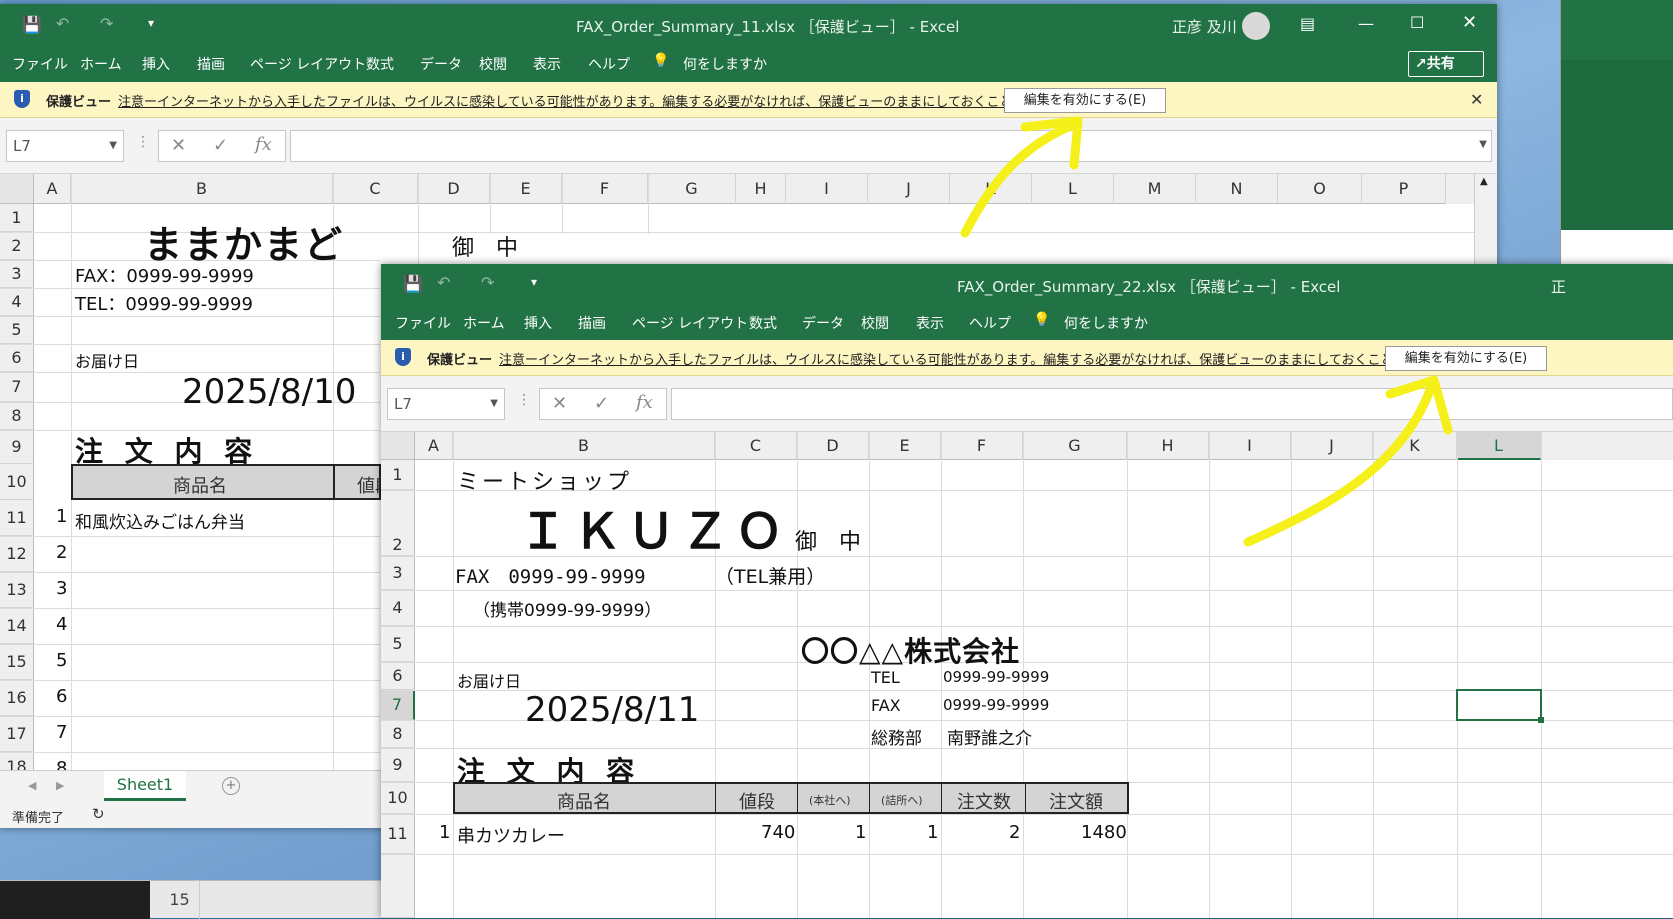  I want to click on scroll-left-icon: ◀, so click(32, 785).